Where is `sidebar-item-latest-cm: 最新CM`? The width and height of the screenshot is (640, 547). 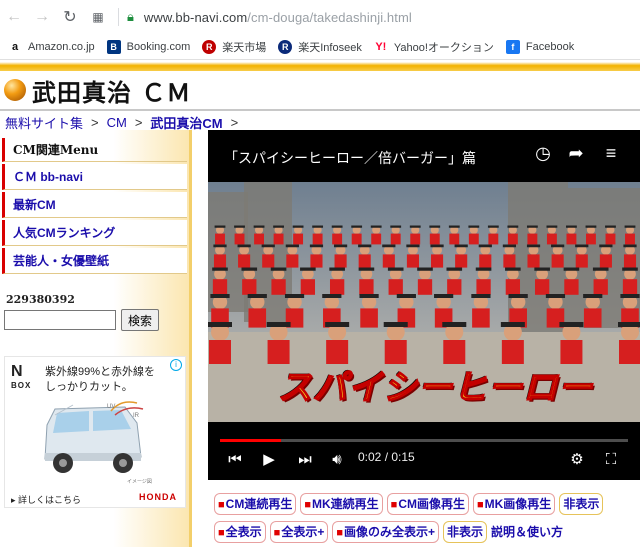 sidebar-item-latest-cm: 最新CM is located at coordinates (94, 205).